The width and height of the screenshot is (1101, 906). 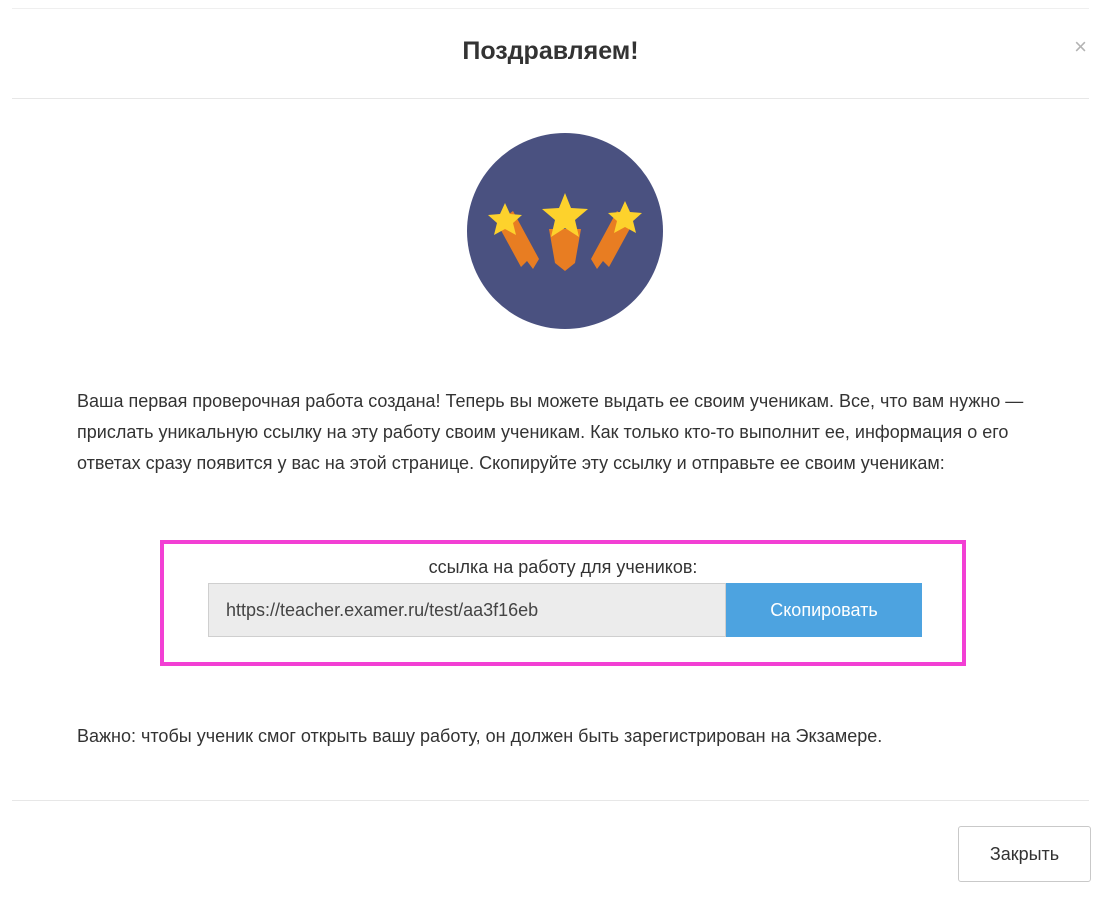 I want to click on modal-header: Поздравляем! ×, so click(x=550, y=53).